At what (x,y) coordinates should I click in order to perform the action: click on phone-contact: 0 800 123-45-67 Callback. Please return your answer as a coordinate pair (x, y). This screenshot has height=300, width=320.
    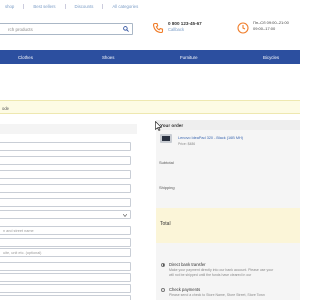
    Looking at the image, I should click on (177, 28).